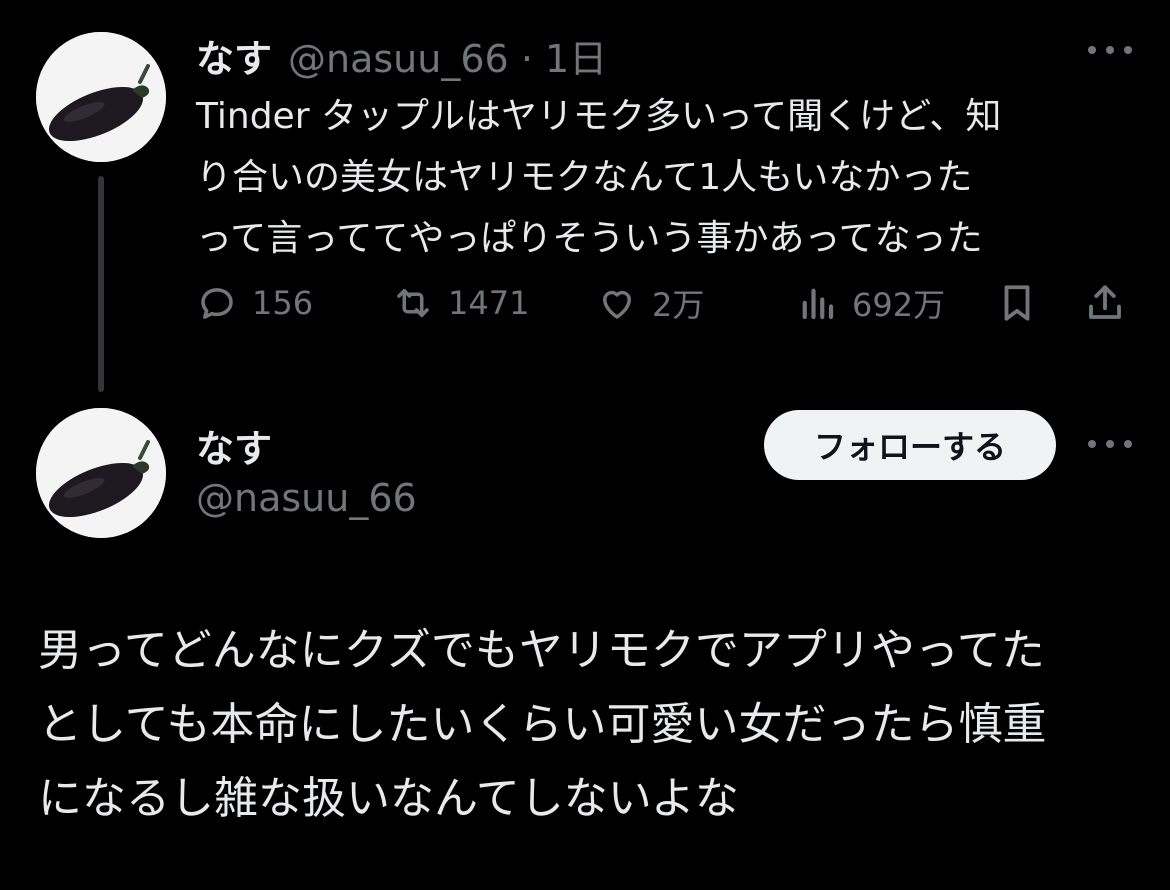  I want to click on tweet-actions-bar: 156 1471 2万 692万, so click(666, 303).